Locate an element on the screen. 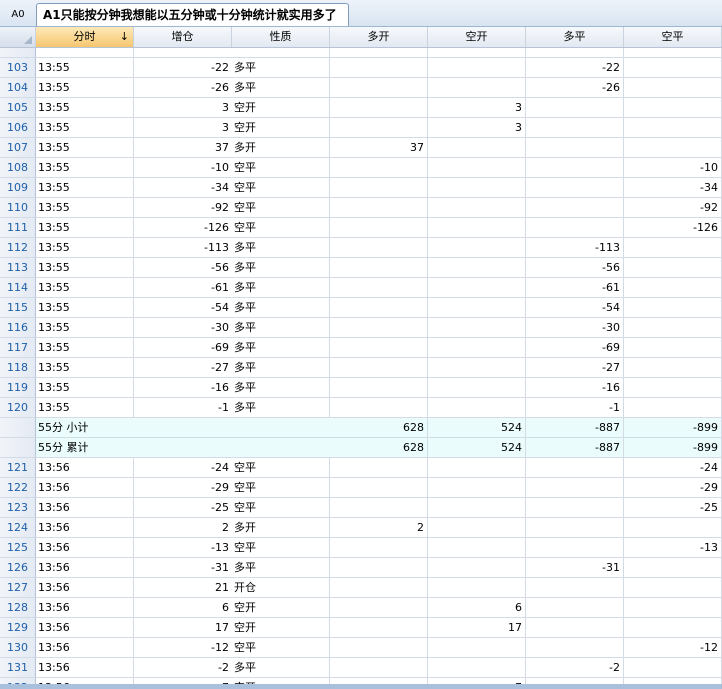  cell-increase: -31 is located at coordinates (183, 568).